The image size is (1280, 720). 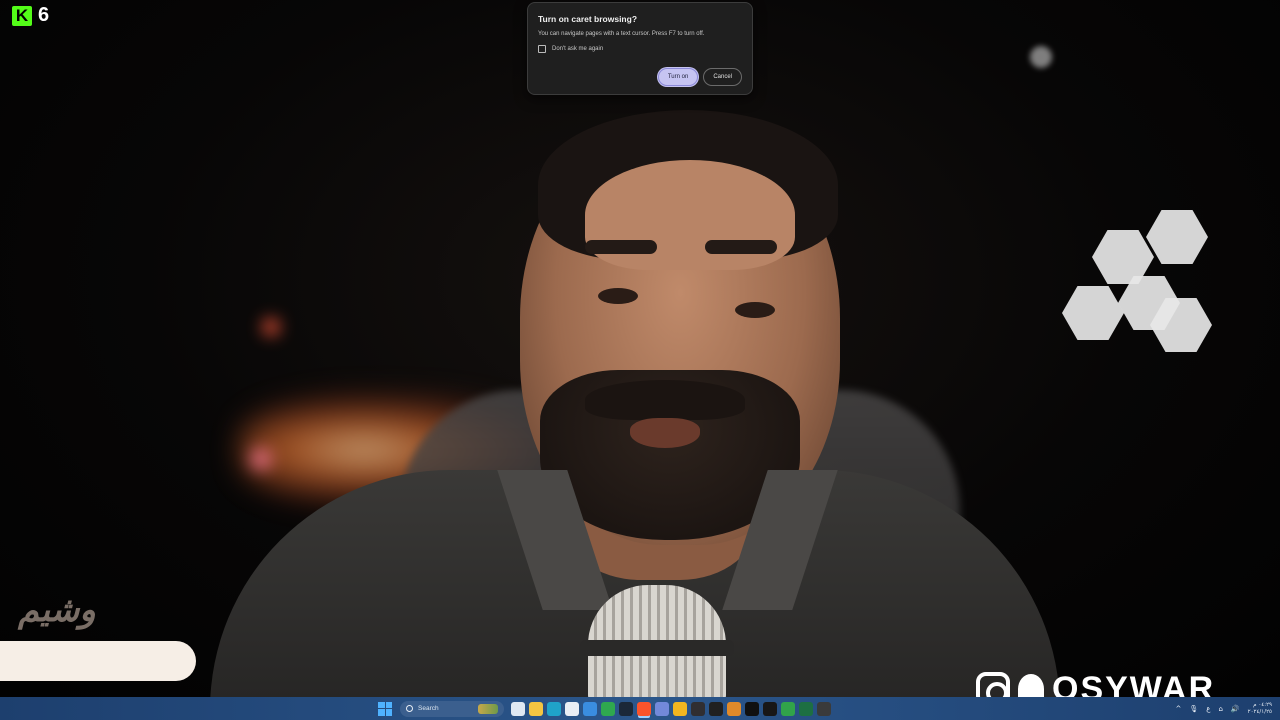 What do you see at coordinates (1041, 57) in the screenshot?
I see `background-lamp` at bounding box center [1041, 57].